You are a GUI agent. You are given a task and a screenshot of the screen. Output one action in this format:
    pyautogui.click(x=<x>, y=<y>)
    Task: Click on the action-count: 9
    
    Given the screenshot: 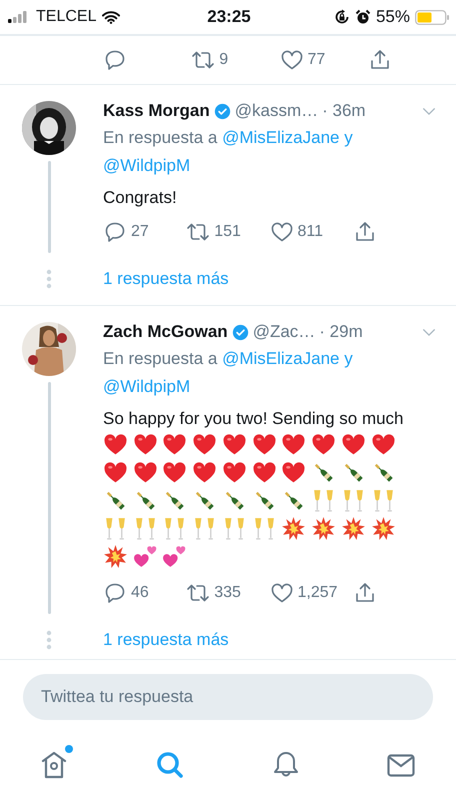 What is the action you would take?
    pyautogui.click(x=223, y=60)
    